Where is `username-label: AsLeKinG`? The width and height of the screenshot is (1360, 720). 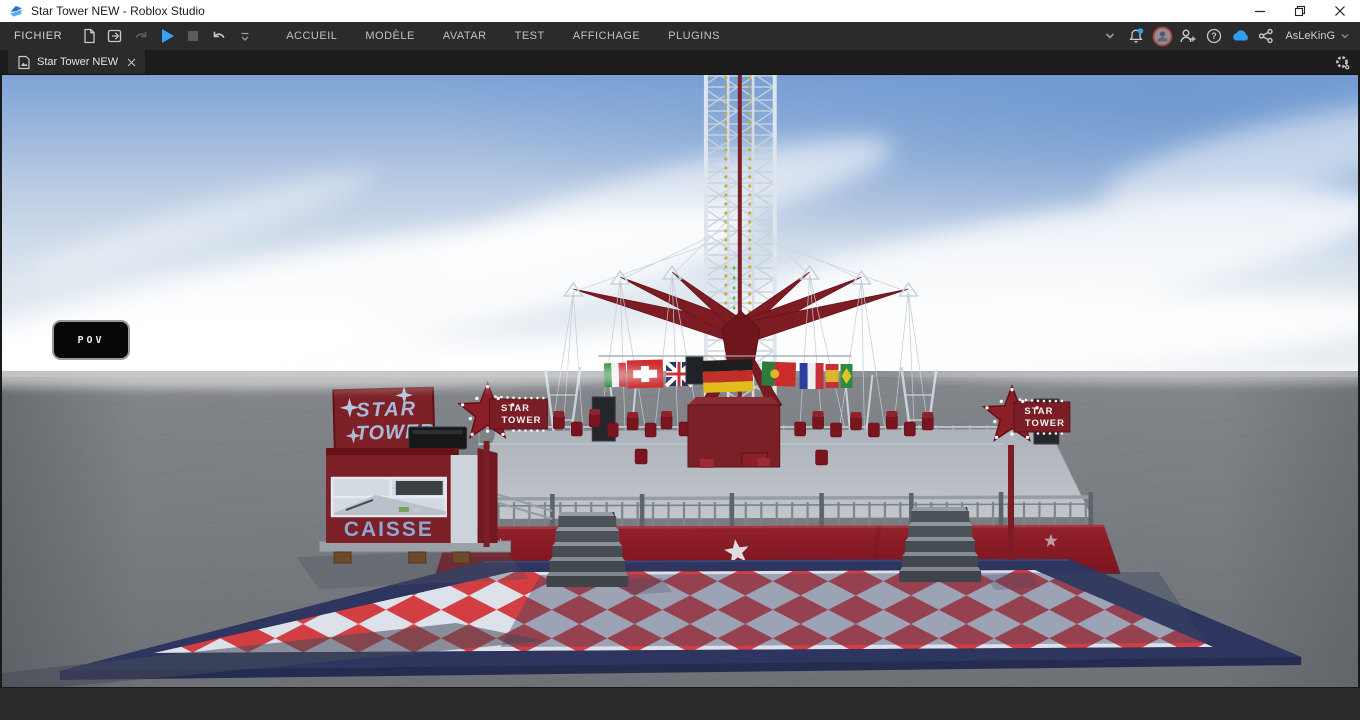 username-label: AsLeKinG is located at coordinates (1310, 36).